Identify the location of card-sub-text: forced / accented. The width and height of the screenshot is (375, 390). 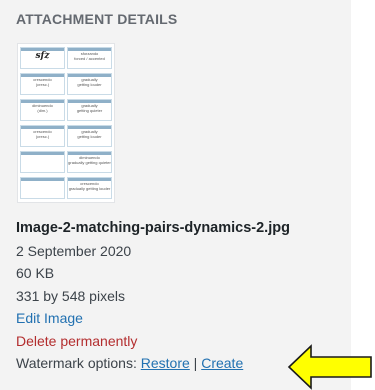
(89, 58).